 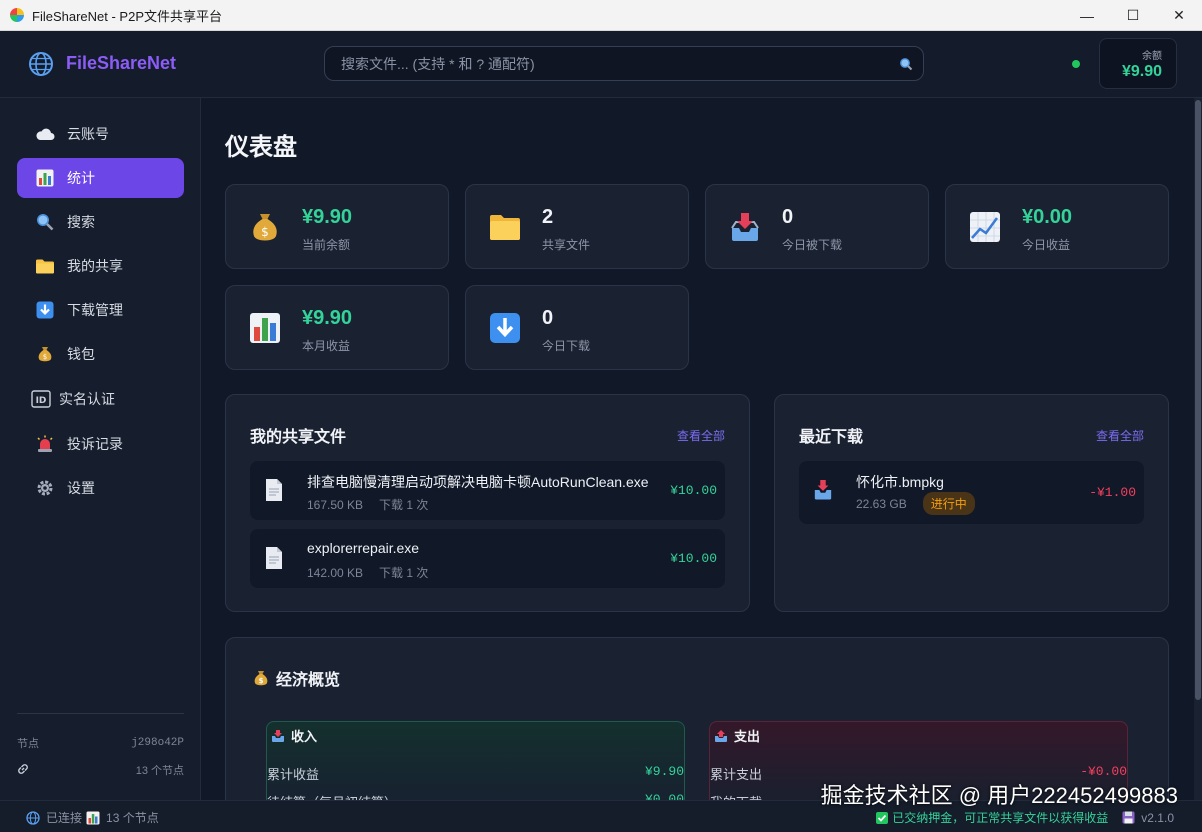 I want to click on watermark-text: 掘金技术社区 @ 用户2224524998​83, so click(x=999, y=795).